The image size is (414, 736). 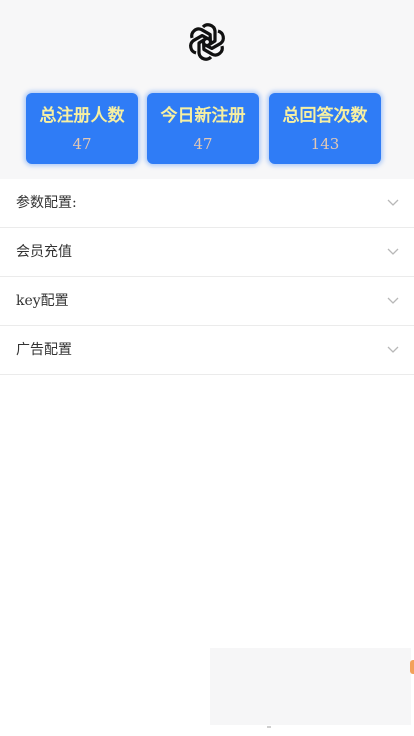 What do you see at coordinates (325, 144) in the screenshot?
I see `stat-value: 143` at bounding box center [325, 144].